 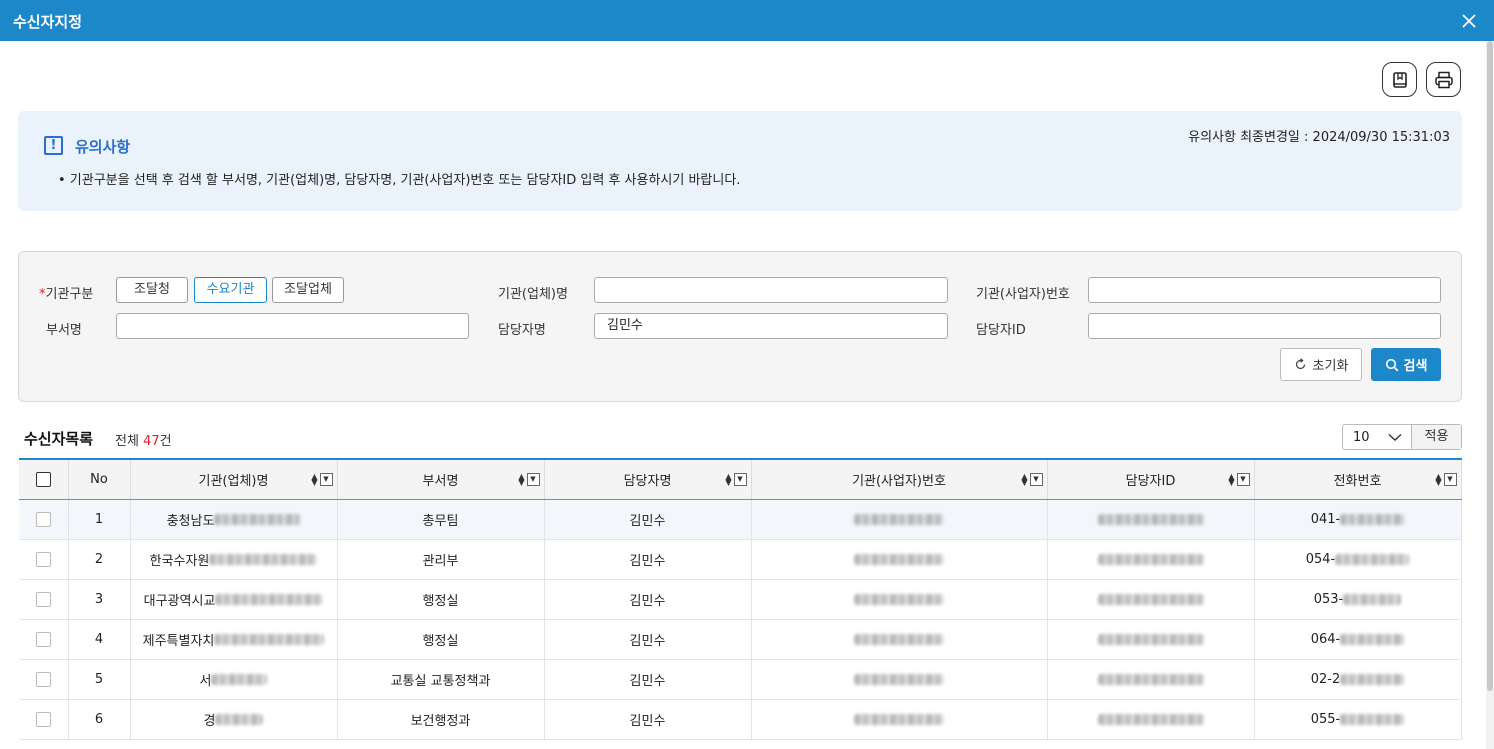 I want to click on page-size-select: 10 적용, so click(x=1402, y=437).